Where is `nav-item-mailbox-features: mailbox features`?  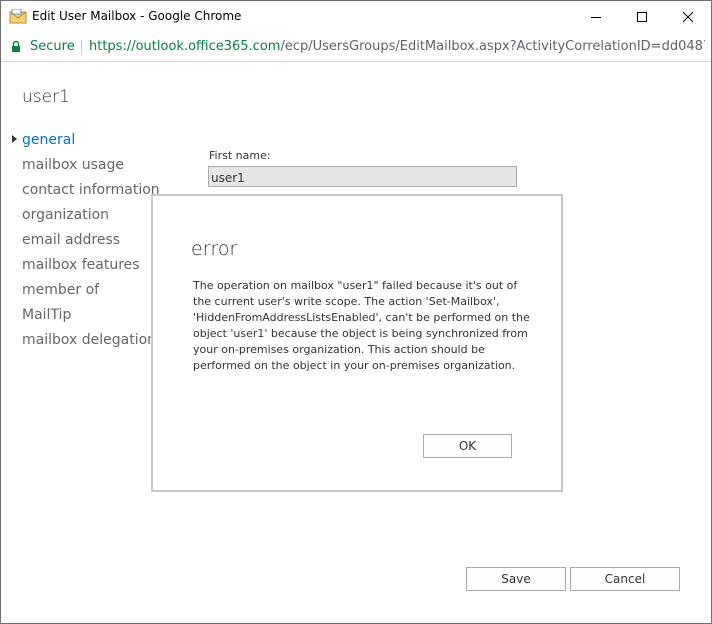
nav-item-mailbox-features: mailbox features is located at coordinates (81, 265).